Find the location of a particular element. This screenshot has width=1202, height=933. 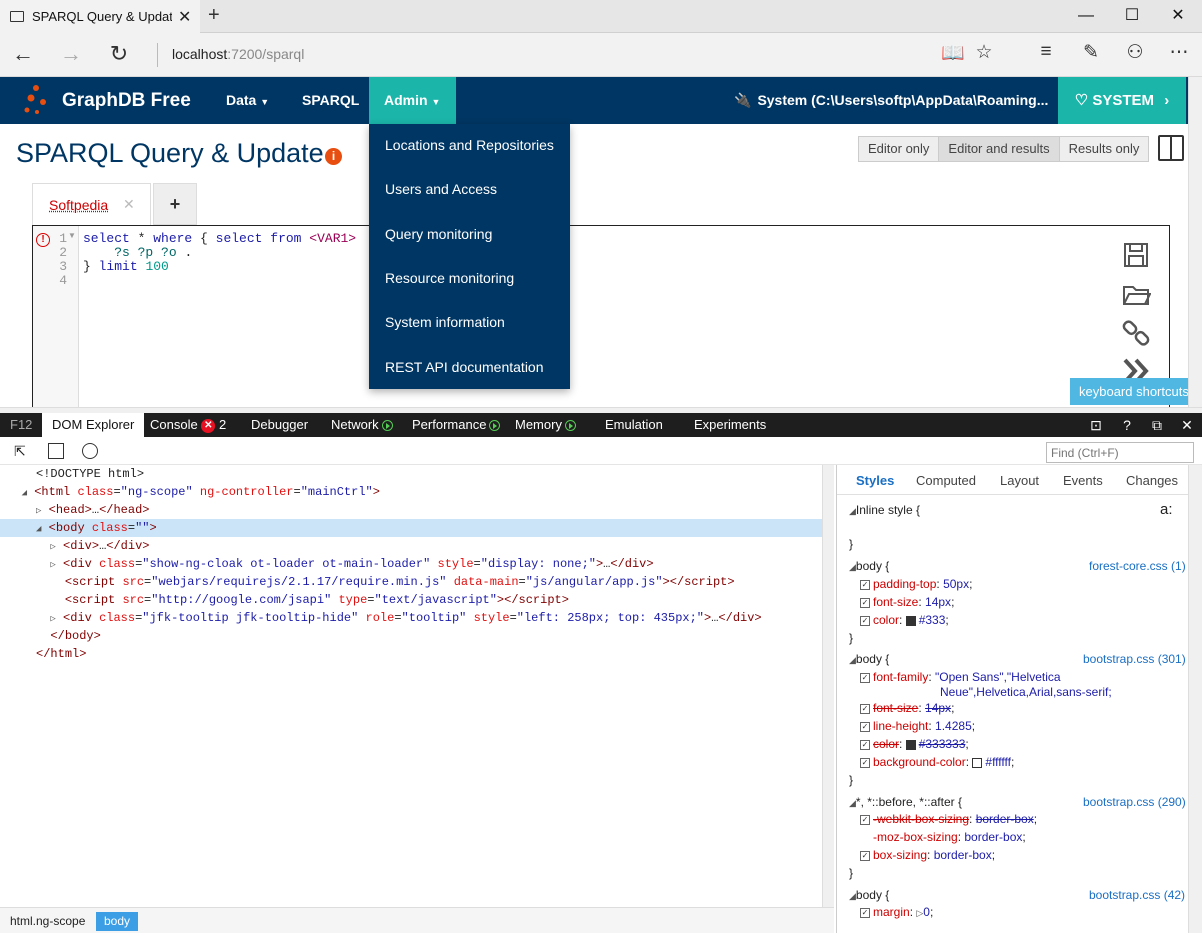

style-prop: ✓ color: #333; is located at coordinates (904, 620).